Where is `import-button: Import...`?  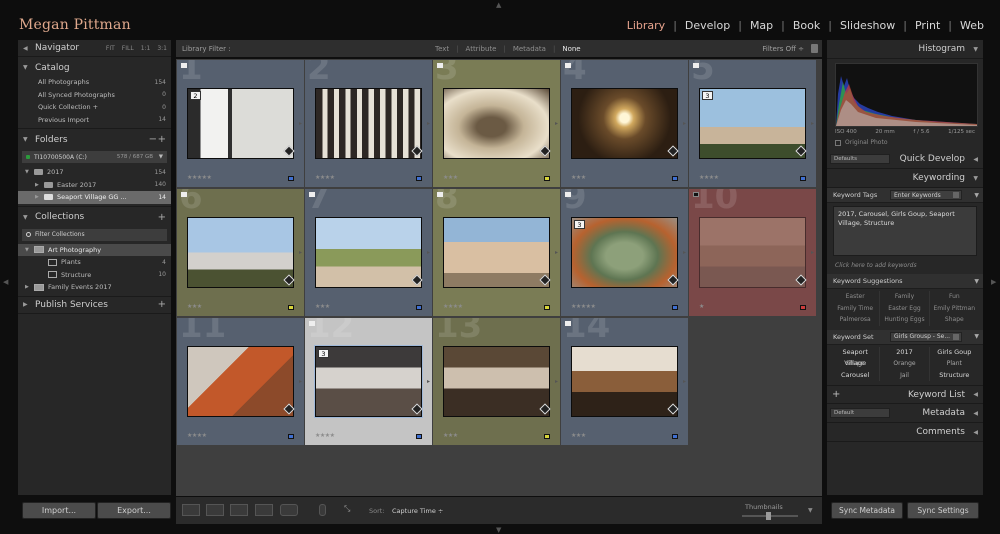
import-button: Import... is located at coordinates (59, 510).